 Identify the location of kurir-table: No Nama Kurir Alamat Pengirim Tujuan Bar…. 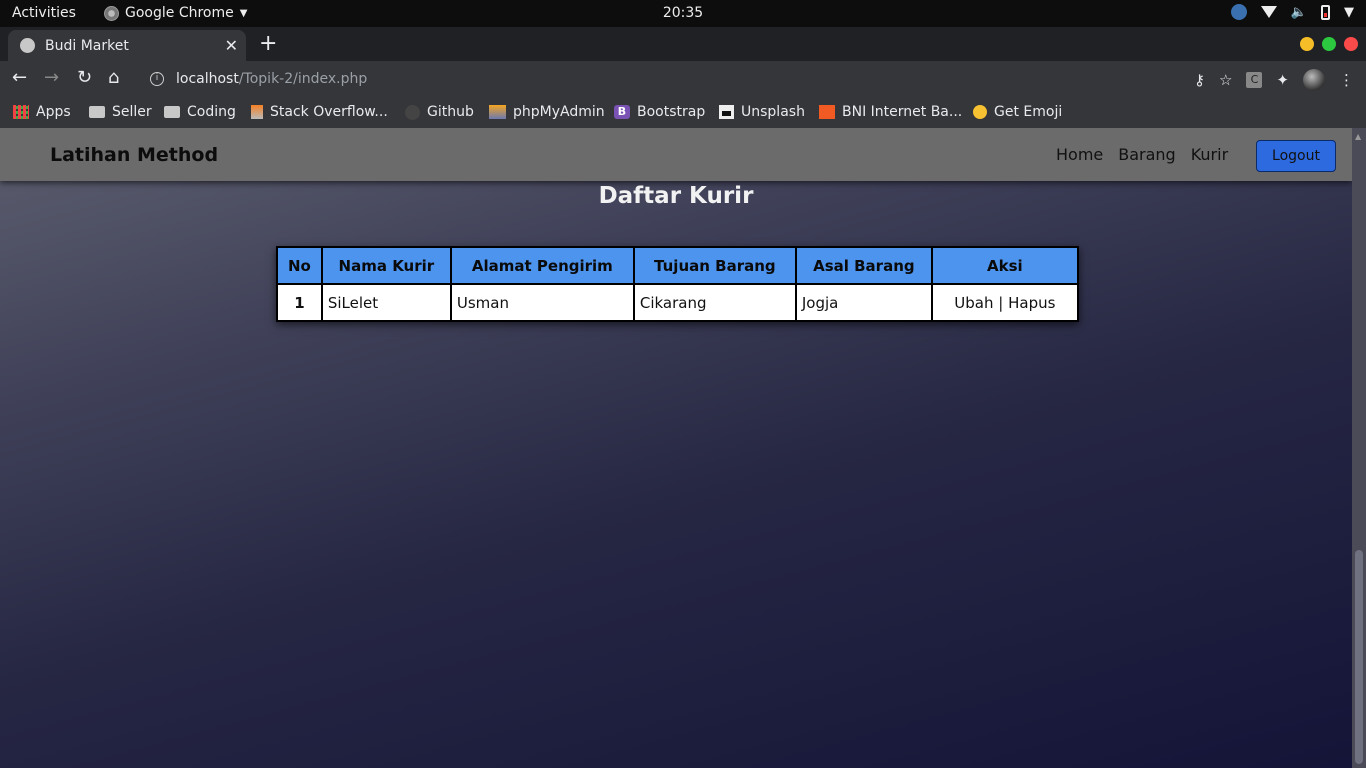
(677, 284).